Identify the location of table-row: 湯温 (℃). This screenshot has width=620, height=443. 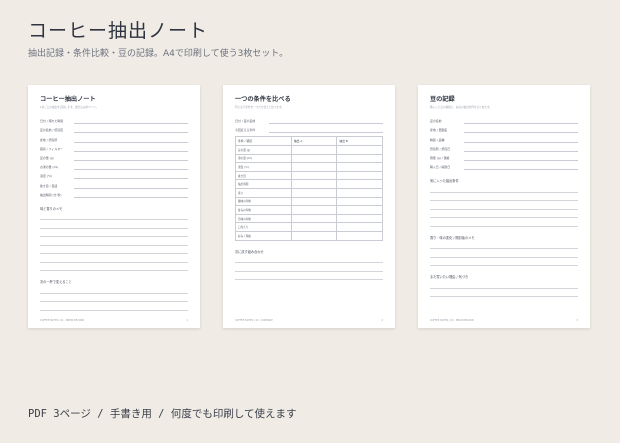
(309, 167).